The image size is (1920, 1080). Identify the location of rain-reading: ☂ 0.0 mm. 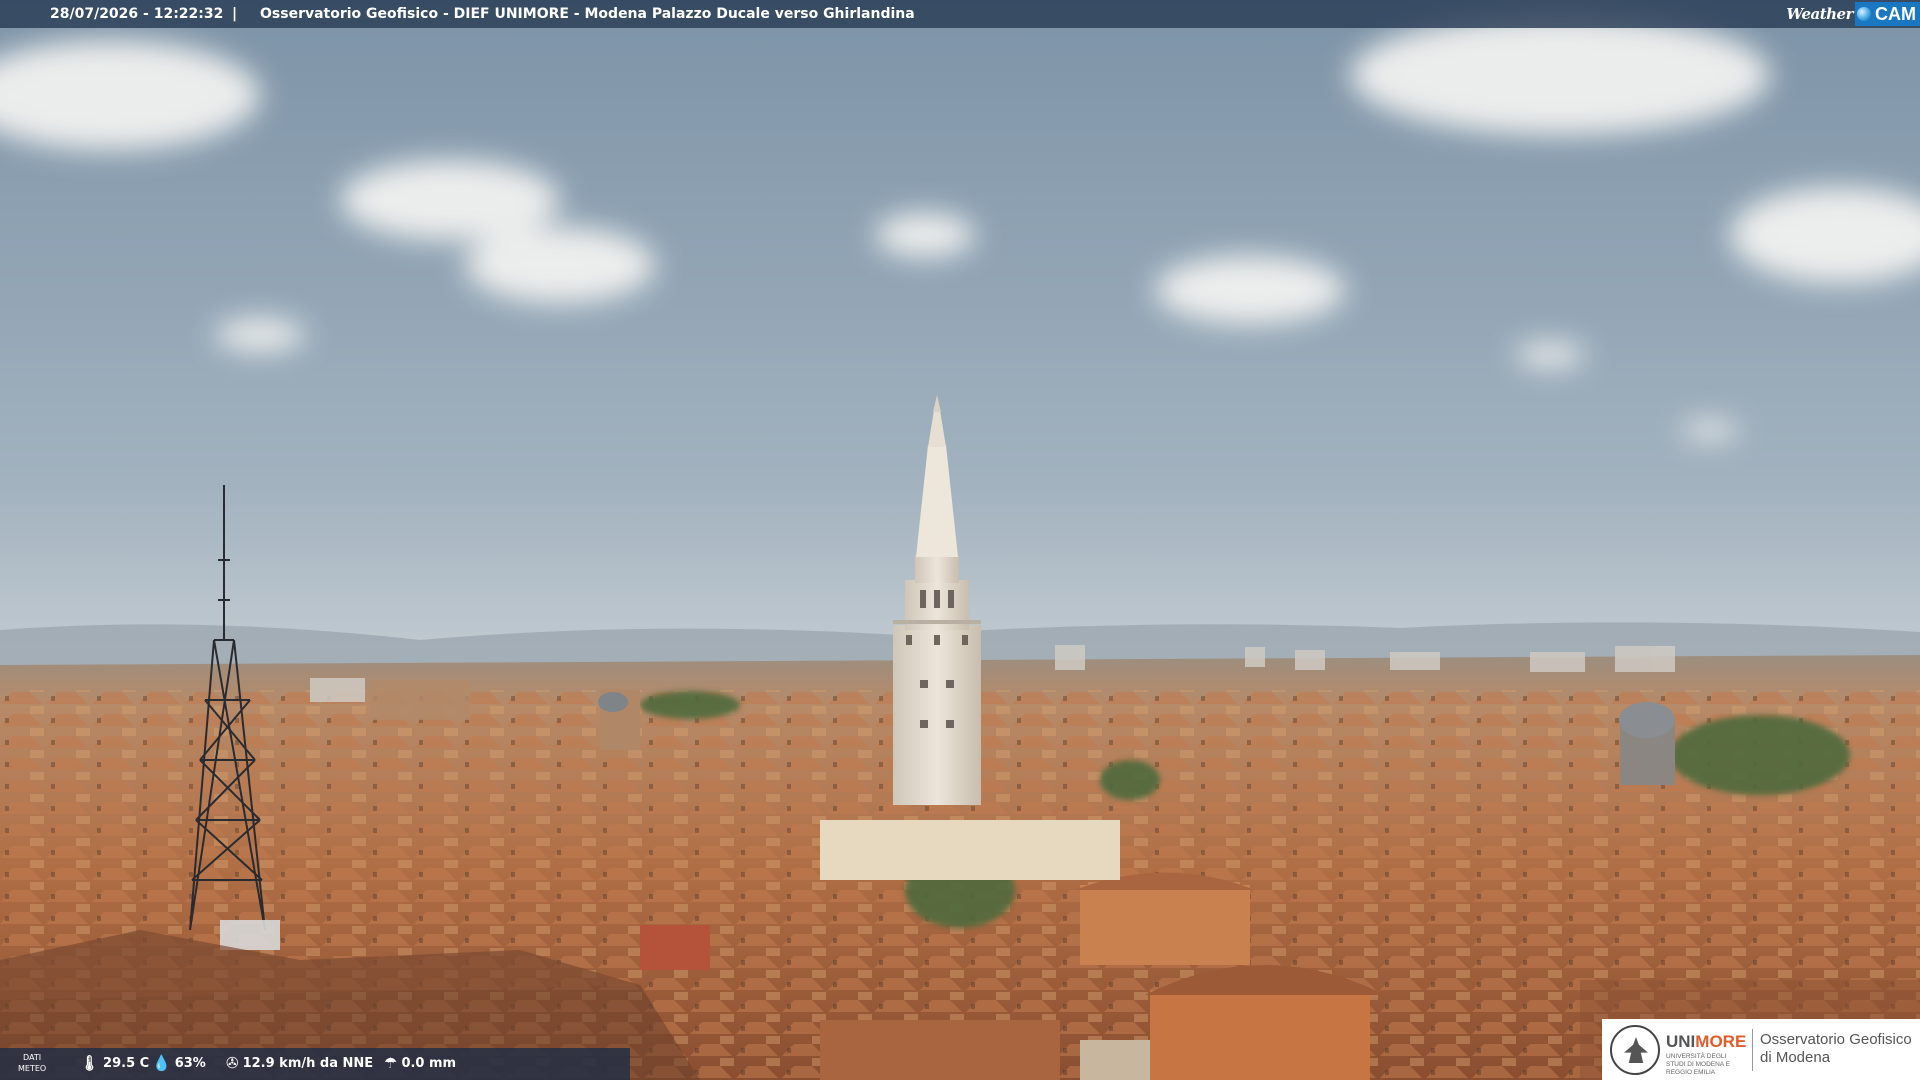
(420, 1063).